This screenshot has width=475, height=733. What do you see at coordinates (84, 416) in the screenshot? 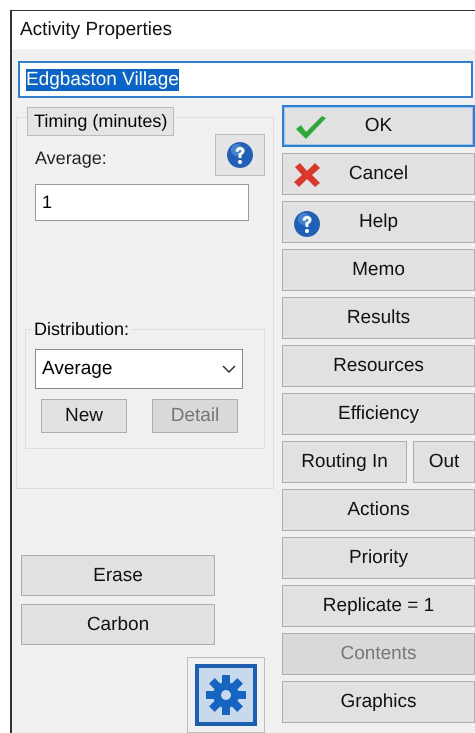
I see `new-button: New` at bounding box center [84, 416].